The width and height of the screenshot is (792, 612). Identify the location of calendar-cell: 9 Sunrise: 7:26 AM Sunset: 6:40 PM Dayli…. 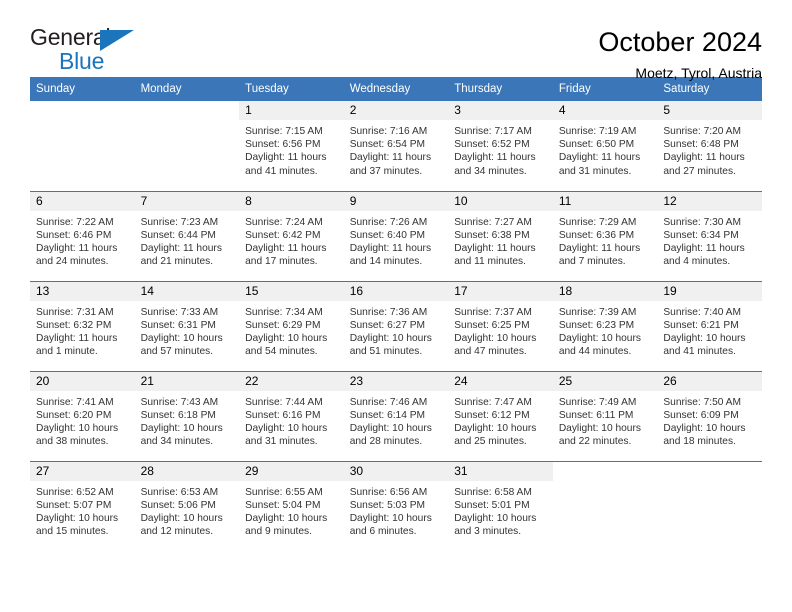
(396, 235).